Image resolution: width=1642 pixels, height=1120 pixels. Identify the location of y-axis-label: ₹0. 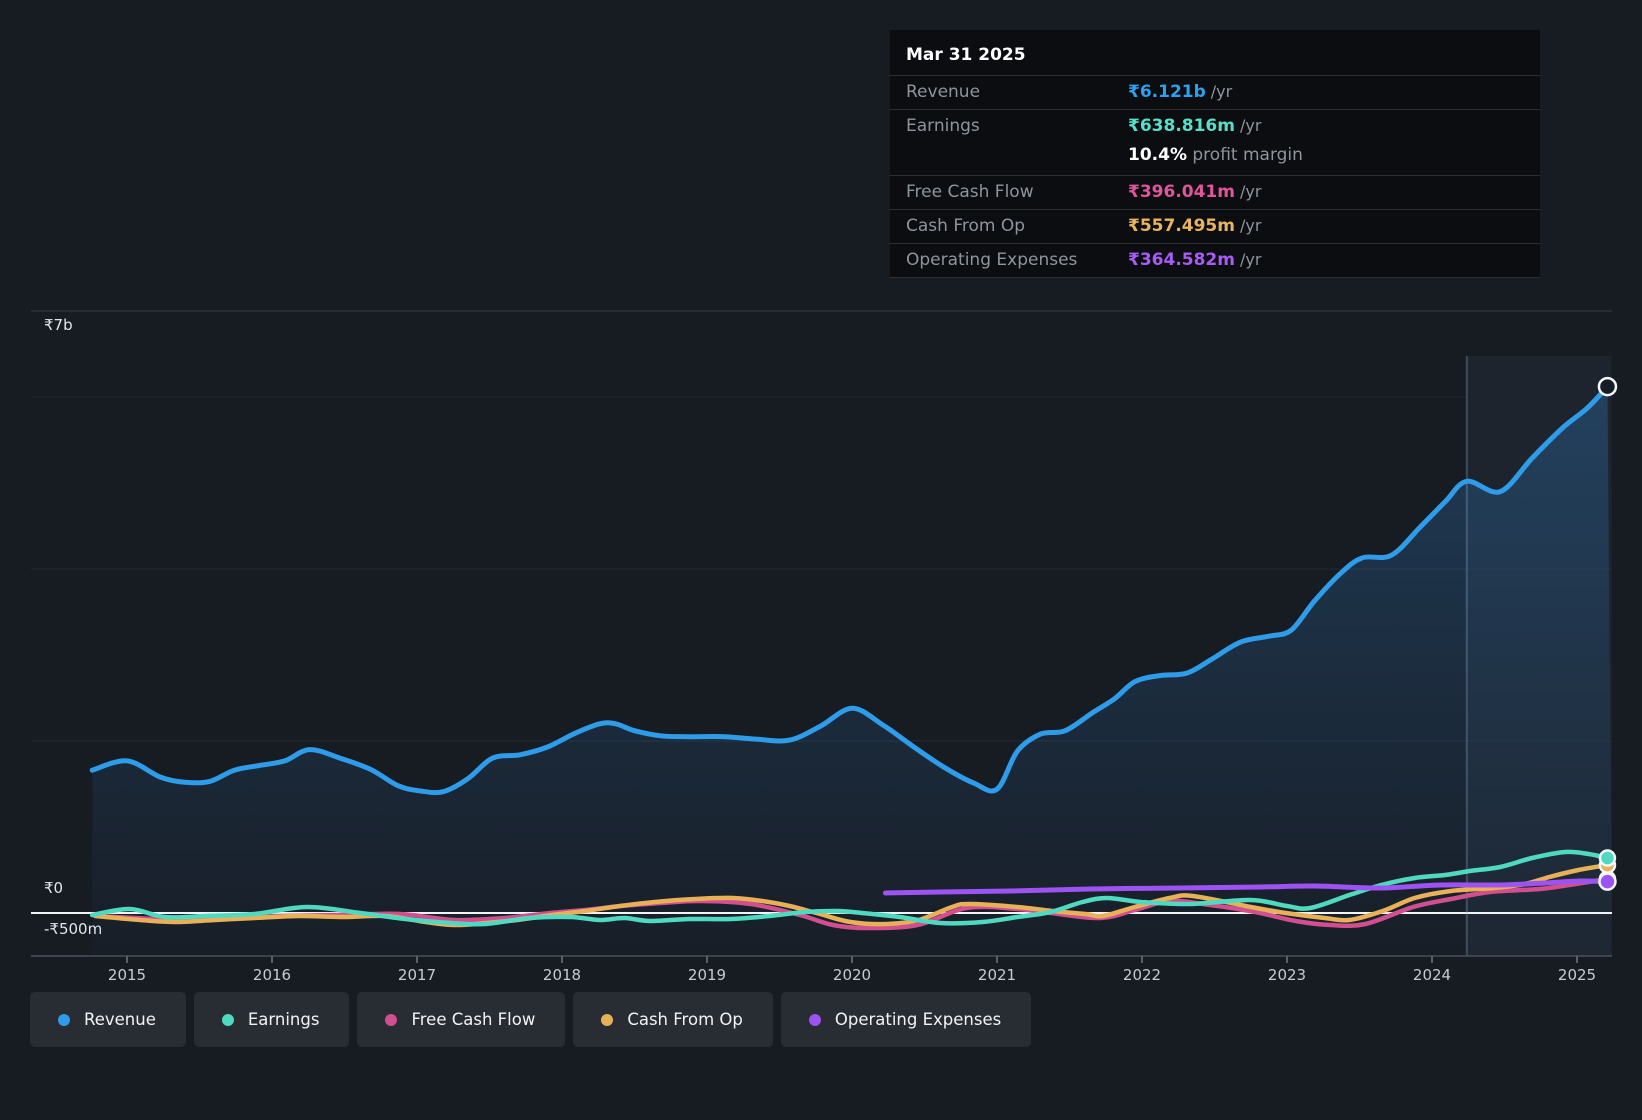
(54, 888).